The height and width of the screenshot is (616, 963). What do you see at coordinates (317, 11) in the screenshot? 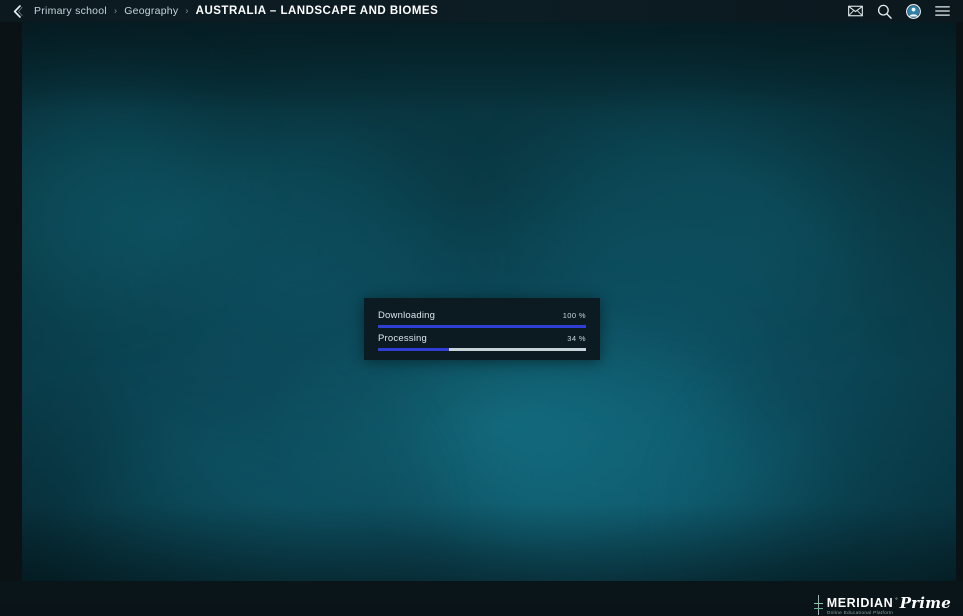
I see `page-title: AUSTRALIA – LANDSCAPE AND BIOMES` at bounding box center [317, 11].